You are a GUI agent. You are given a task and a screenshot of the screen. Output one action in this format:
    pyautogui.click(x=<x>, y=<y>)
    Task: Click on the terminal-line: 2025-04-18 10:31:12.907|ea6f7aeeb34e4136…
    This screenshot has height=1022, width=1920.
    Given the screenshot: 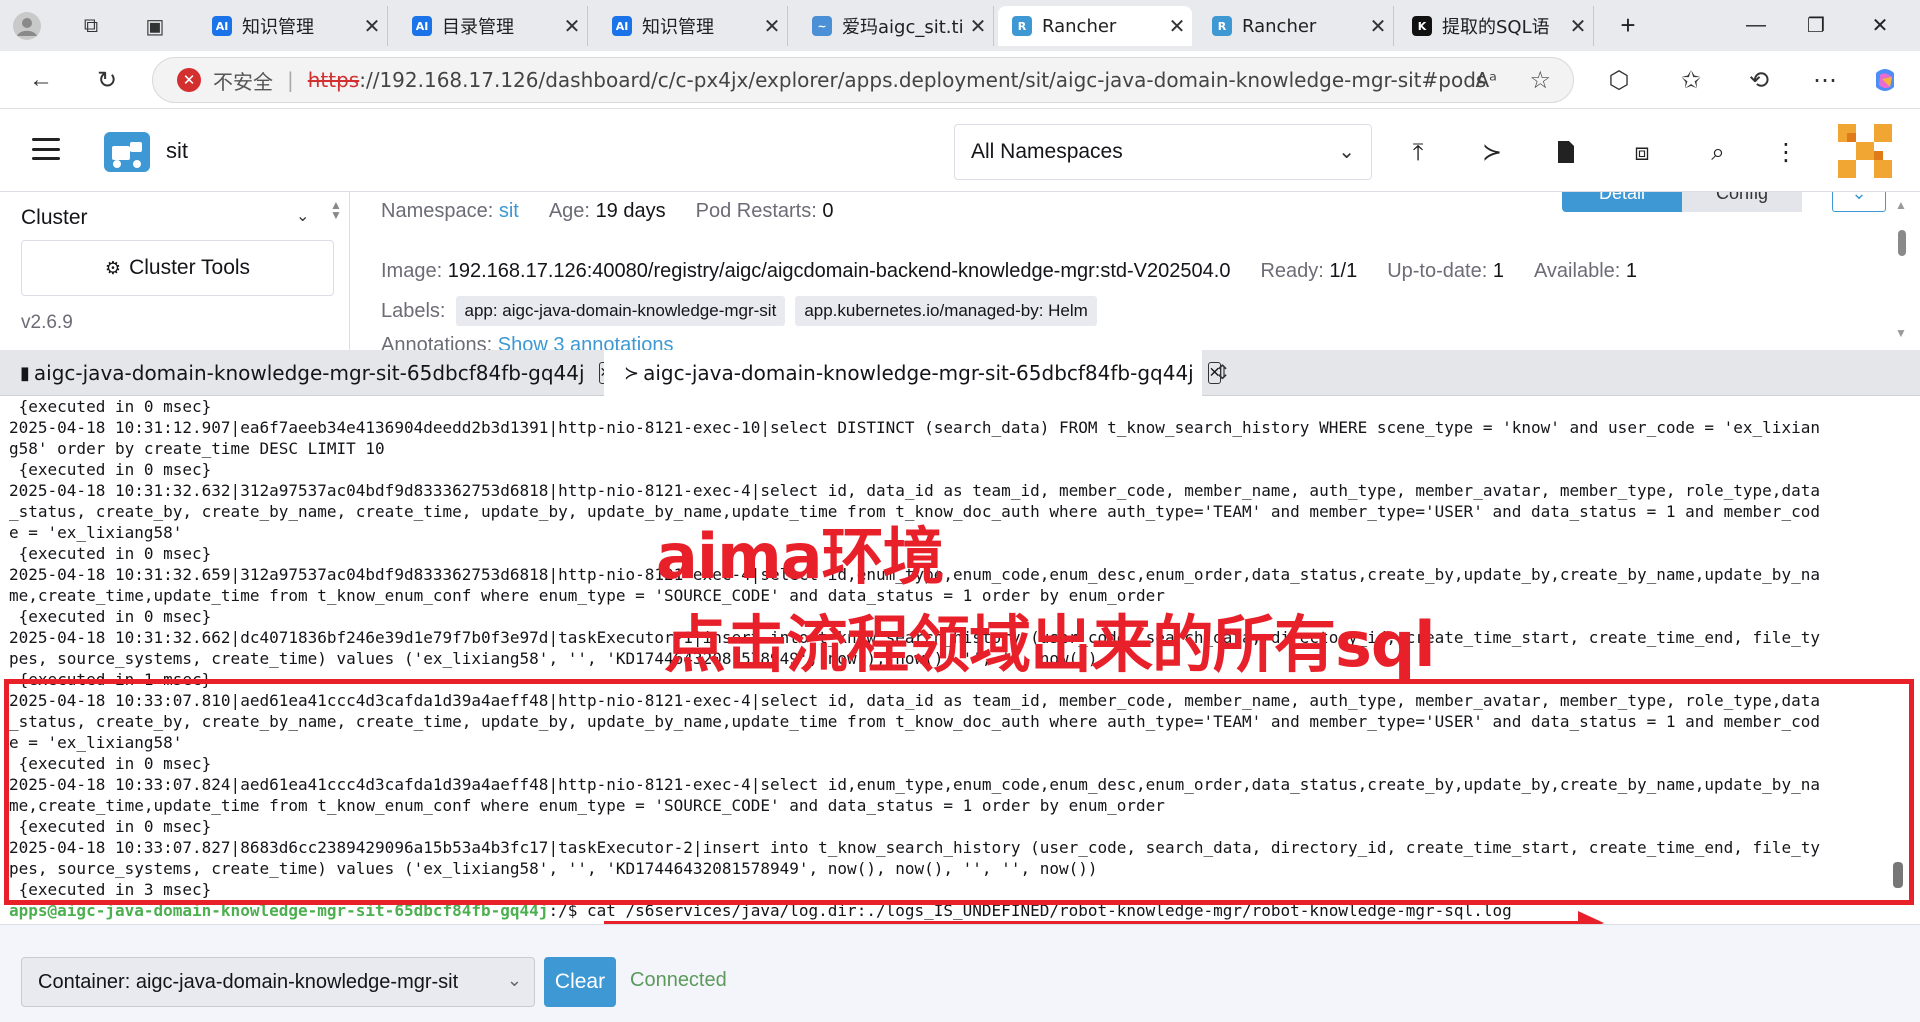 What is the action you would take?
    pyautogui.click(x=914, y=427)
    